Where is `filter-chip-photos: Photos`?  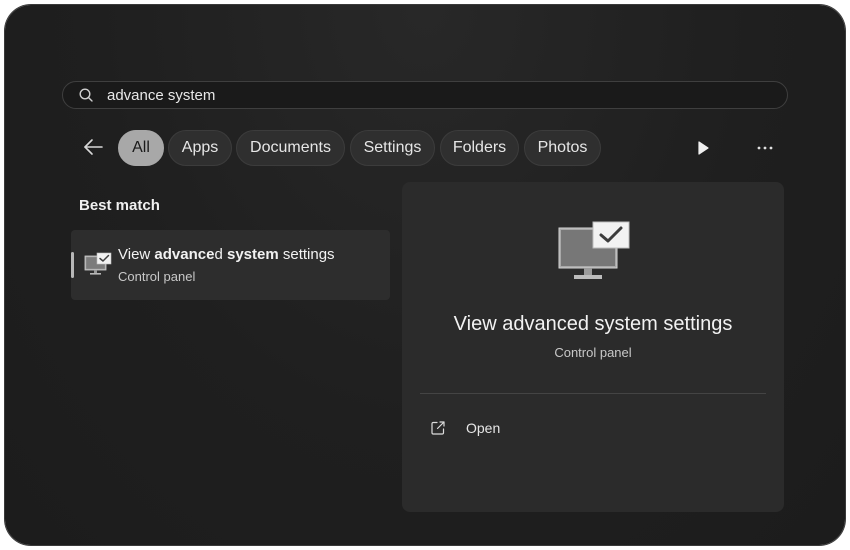
filter-chip-photos: Photos is located at coordinates (562, 148).